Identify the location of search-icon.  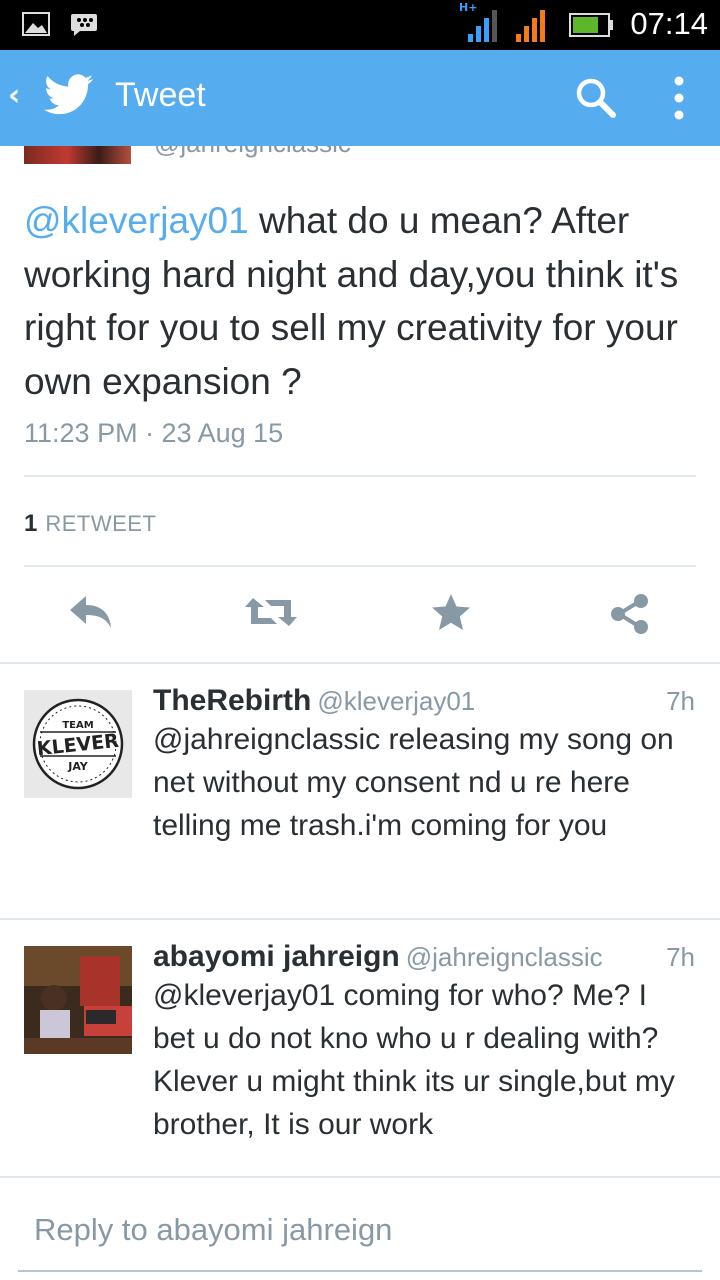
(596, 100).